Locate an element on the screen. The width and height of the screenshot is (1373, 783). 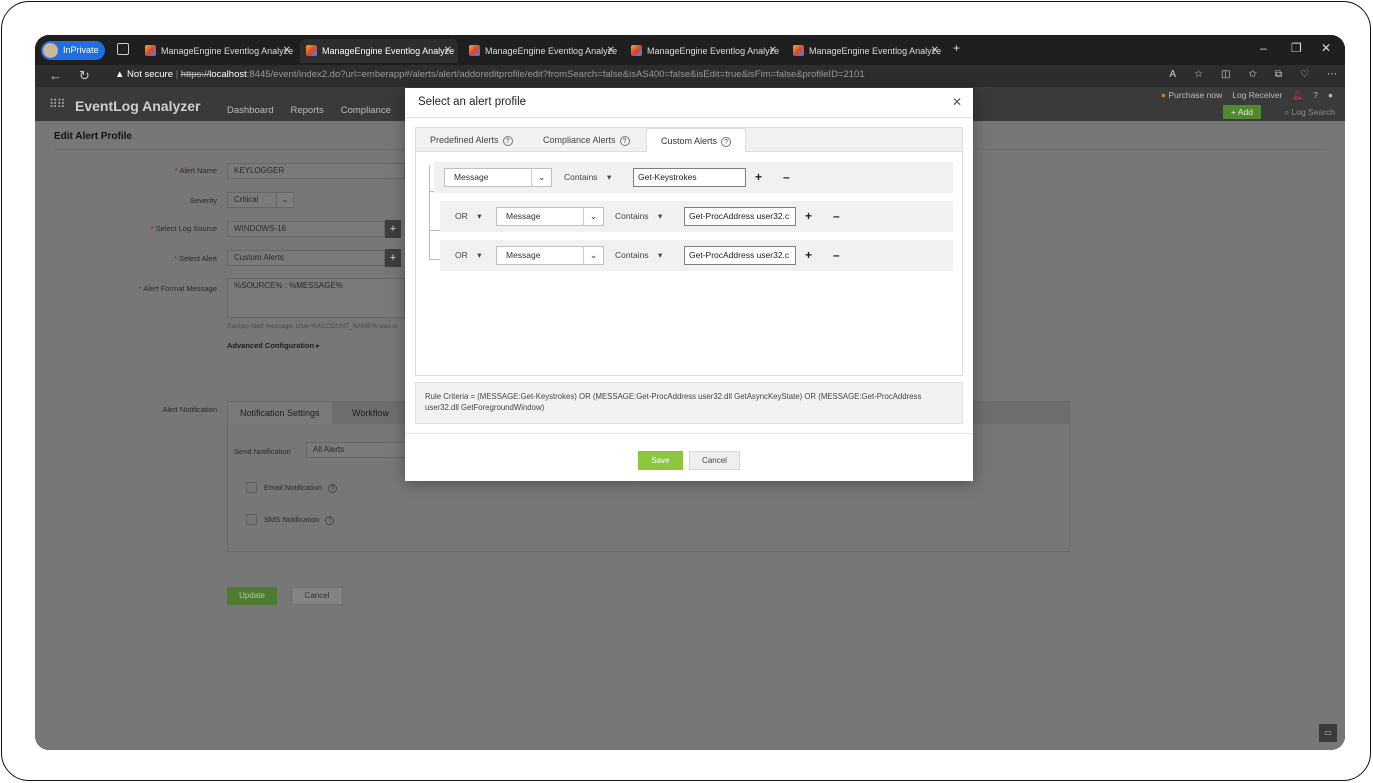
nav-dashboard: Dashboard is located at coordinates (250, 110).